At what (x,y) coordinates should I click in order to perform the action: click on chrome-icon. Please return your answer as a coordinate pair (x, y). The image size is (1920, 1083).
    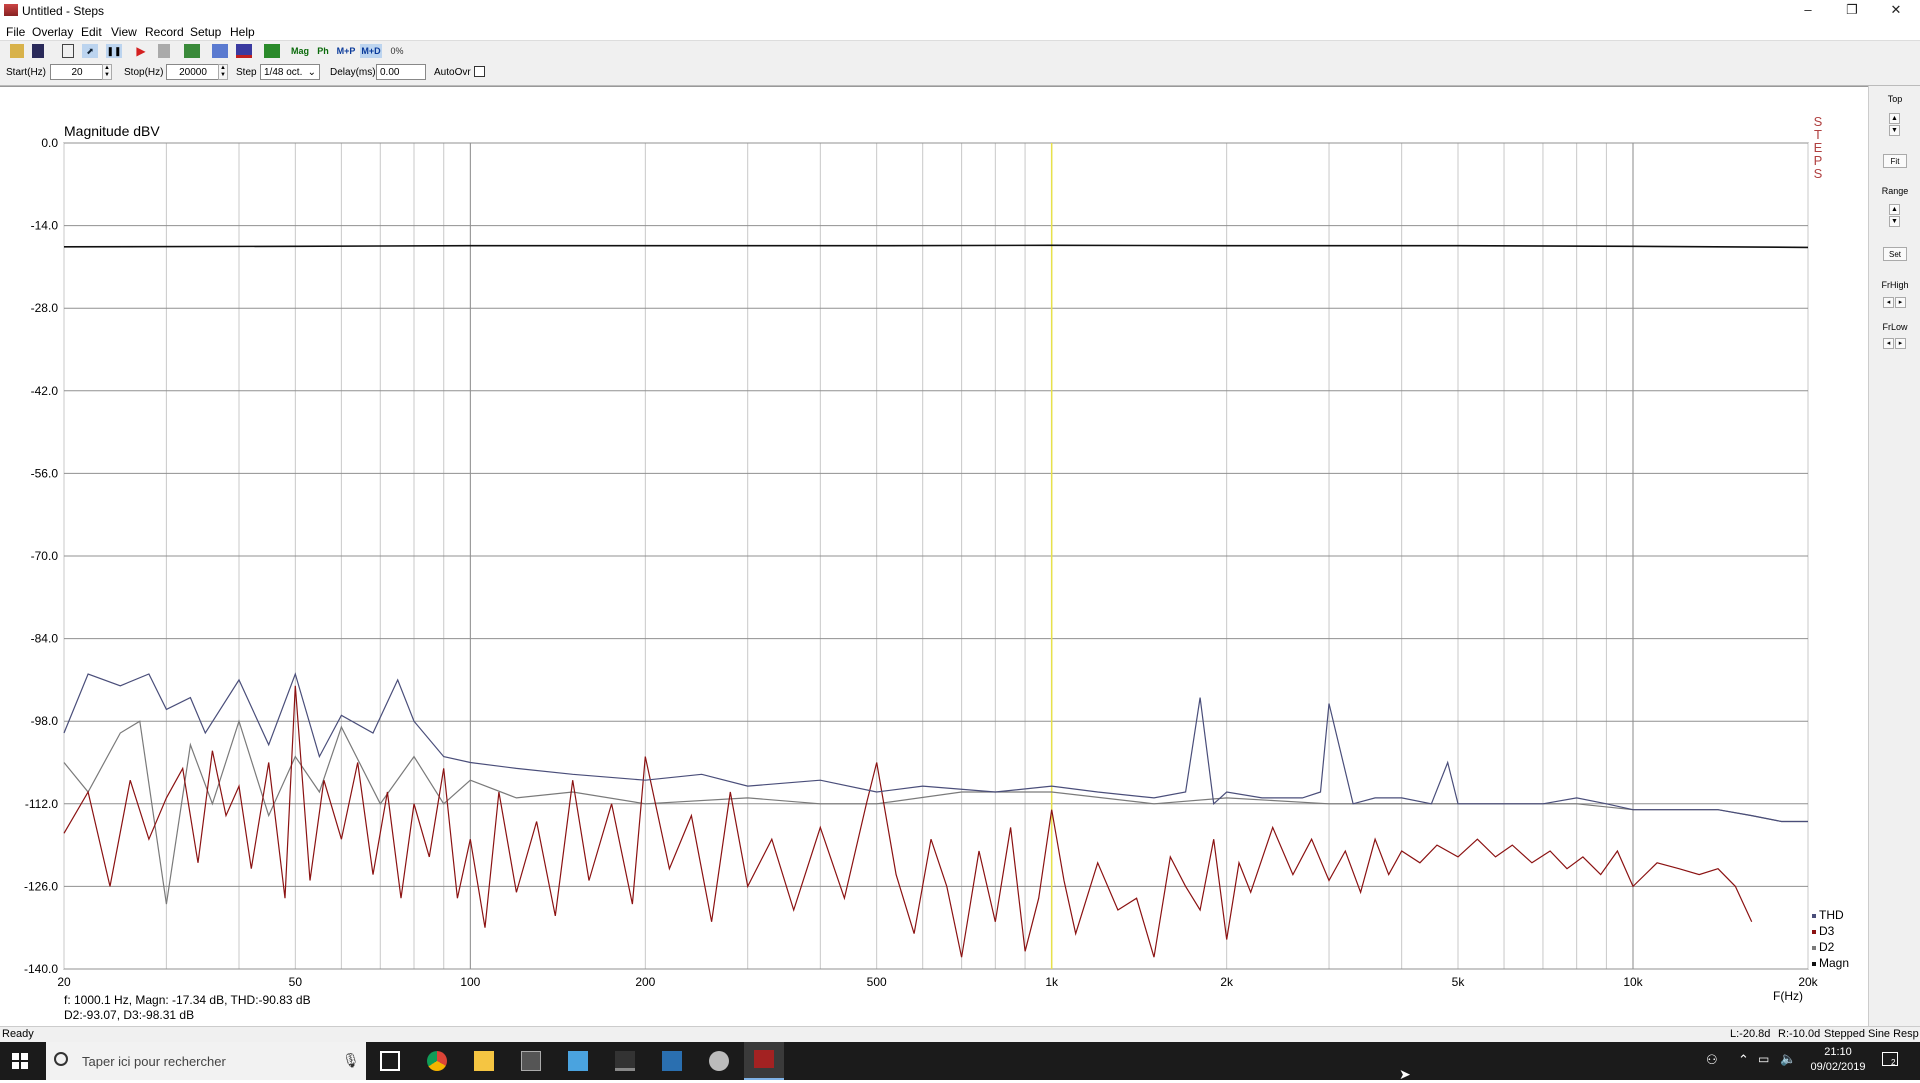
    Looking at the image, I should click on (437, 1061).